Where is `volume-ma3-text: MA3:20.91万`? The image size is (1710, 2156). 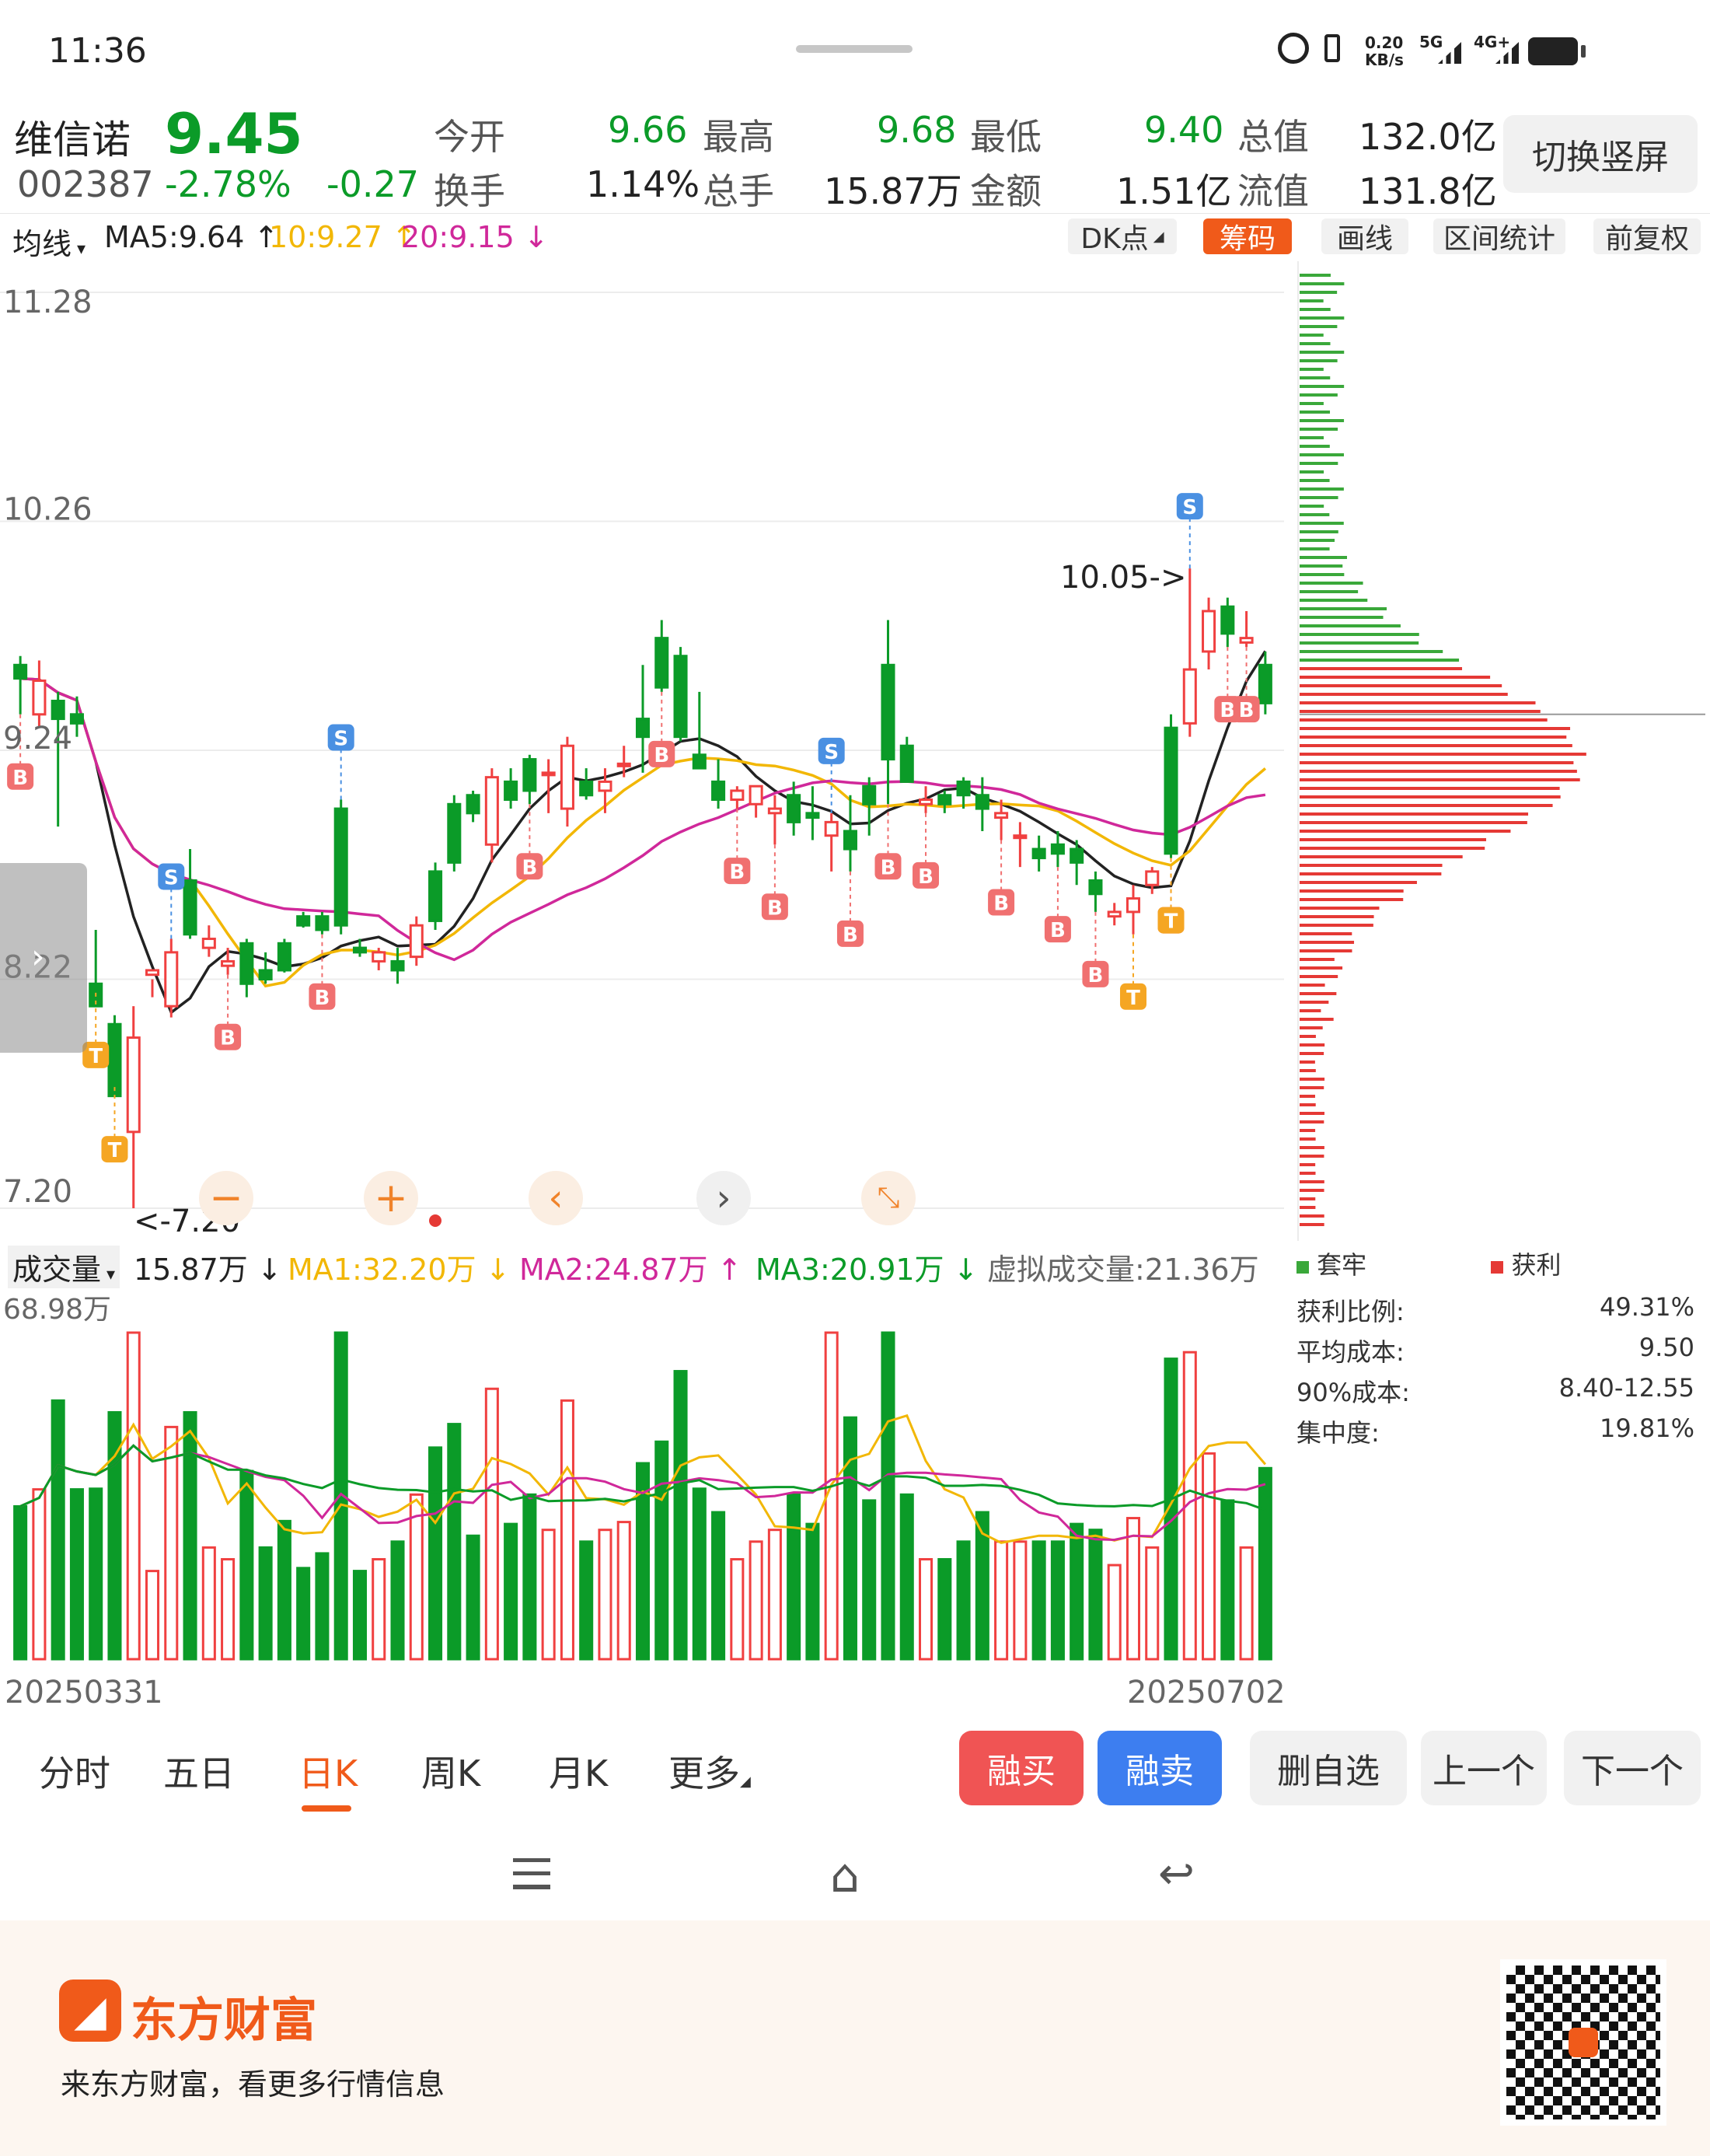
volume-ma3-text: MA3:20.91万 is located at coordinates (850, 1270).